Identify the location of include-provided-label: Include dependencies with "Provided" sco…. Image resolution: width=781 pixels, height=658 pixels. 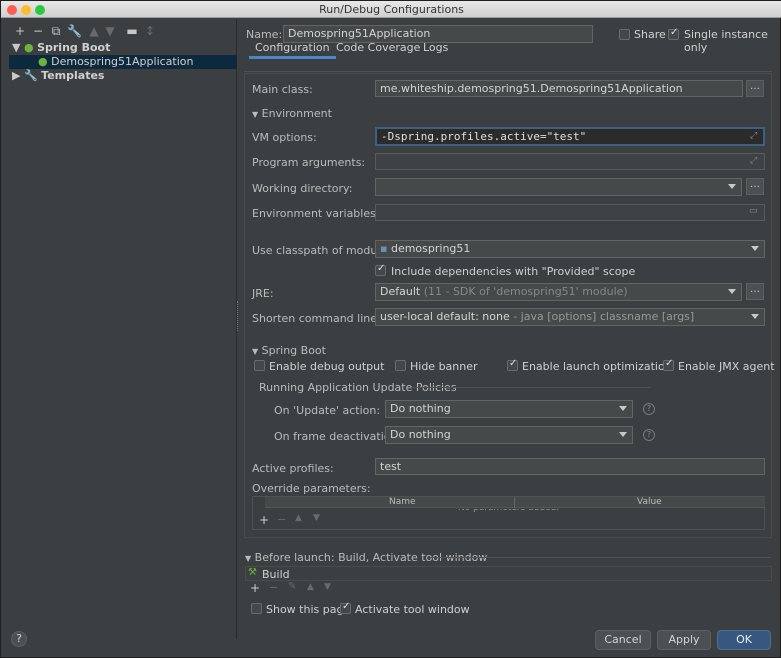
(513, 271).